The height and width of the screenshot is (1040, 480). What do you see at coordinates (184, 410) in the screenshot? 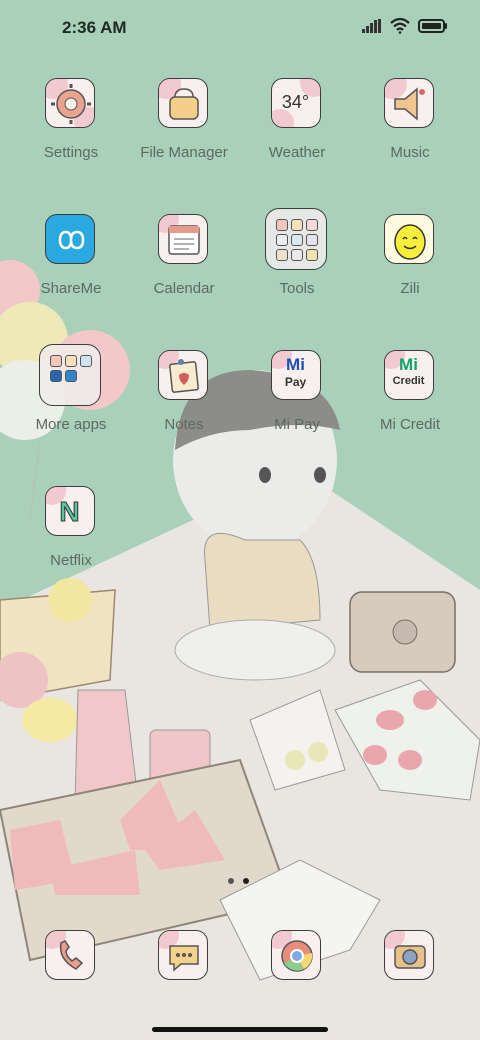
I see `app-notes: Notes` at bounding box center [184, 410].